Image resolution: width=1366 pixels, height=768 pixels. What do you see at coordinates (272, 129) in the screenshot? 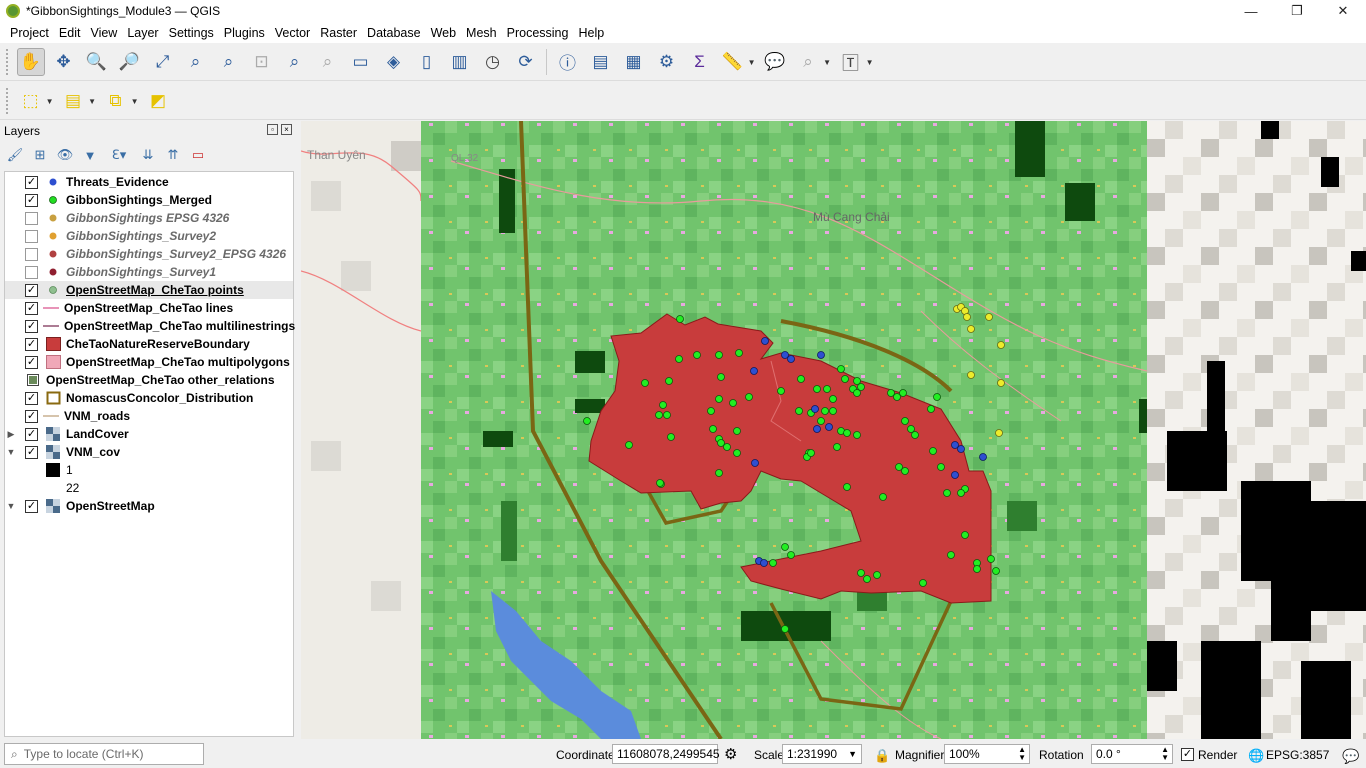
I see `float-panel-icon: ▫` at bounding box center [272, 129].